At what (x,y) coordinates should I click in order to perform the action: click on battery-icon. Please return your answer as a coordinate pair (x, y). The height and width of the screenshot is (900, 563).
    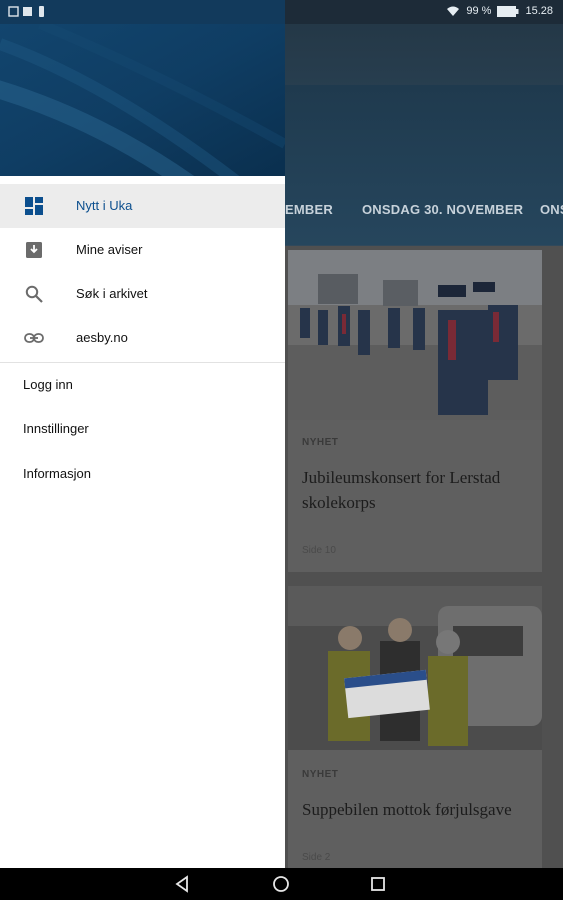
    Looking at the image, I should click on (508, 11).